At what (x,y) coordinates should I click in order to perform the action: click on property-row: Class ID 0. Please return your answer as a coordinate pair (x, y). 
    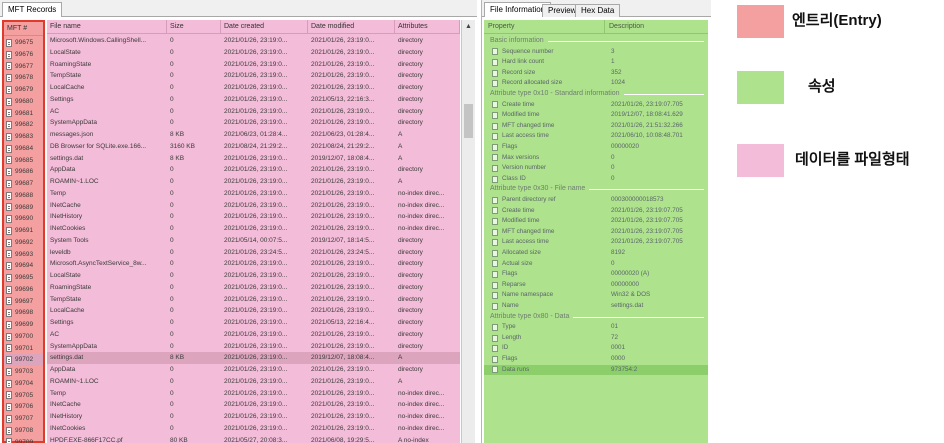
    Looking at the image, I should click on (596, 179).